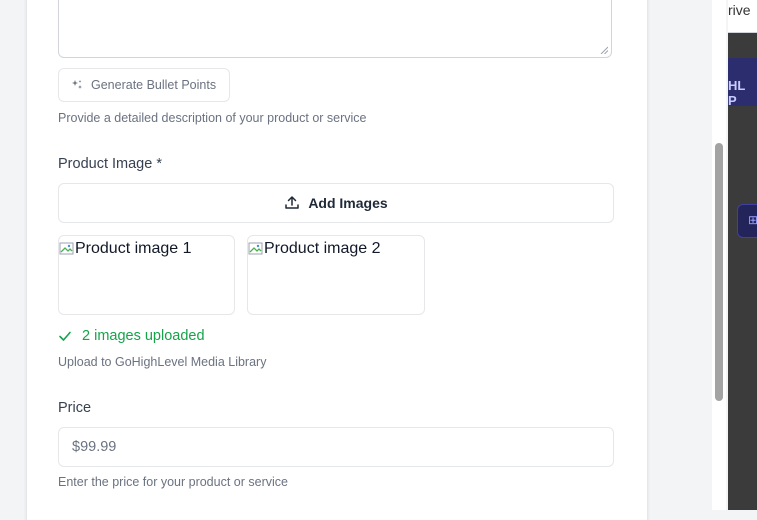 This screenshot has width=757, height=520. Describe the element at coordinates (110, 164) in the screenshot. I see `product-image-label: Product Image *` at that location.